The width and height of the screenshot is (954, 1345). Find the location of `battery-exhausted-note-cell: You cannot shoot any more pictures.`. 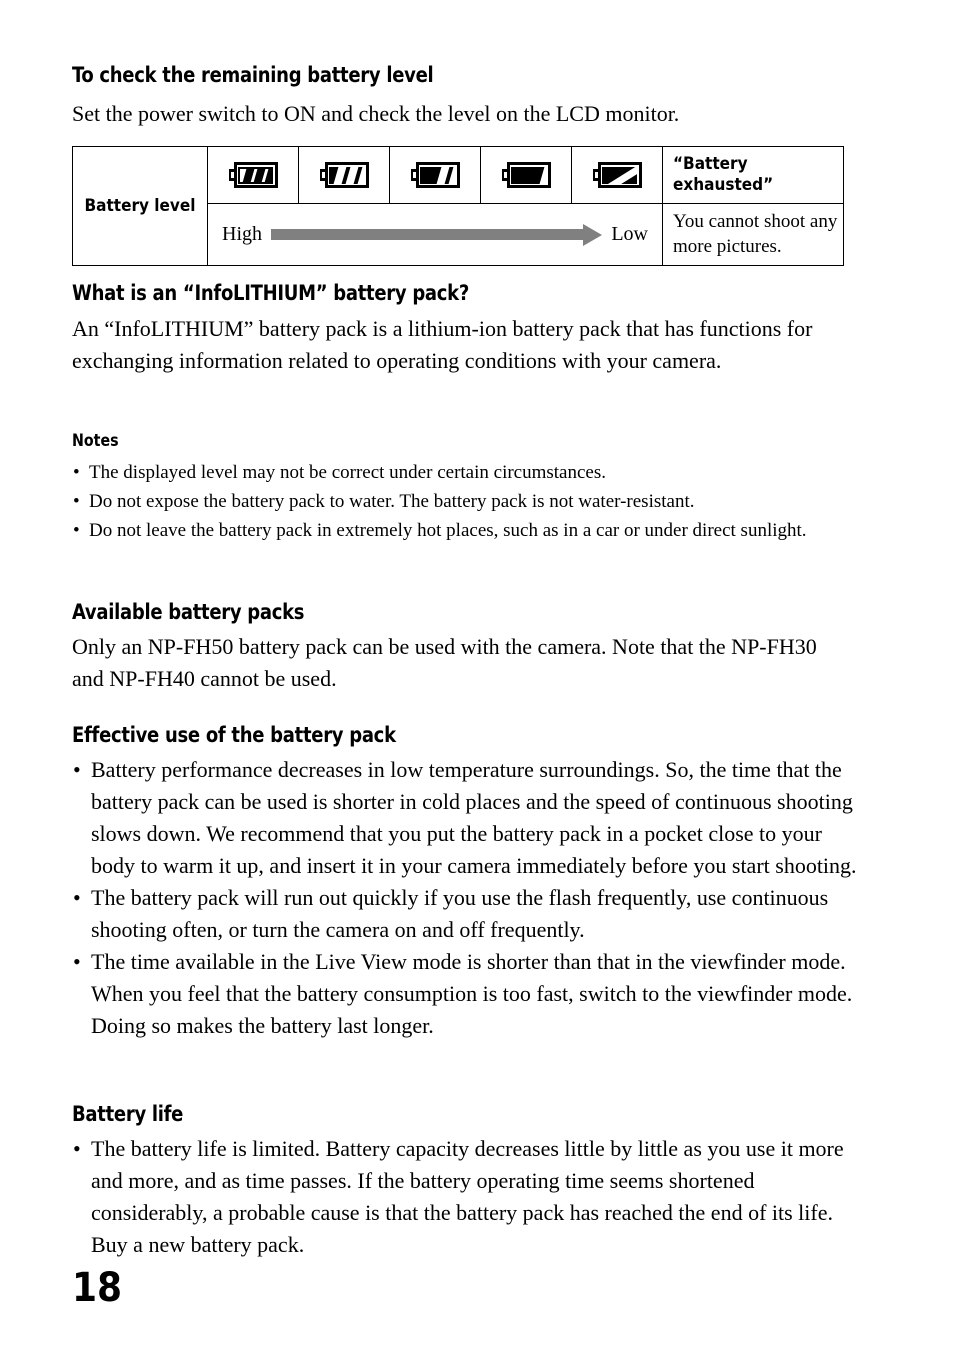

battery-exhausted-note-cell: You cannot shoot any more pictures. is located at coordinates (753, 234).